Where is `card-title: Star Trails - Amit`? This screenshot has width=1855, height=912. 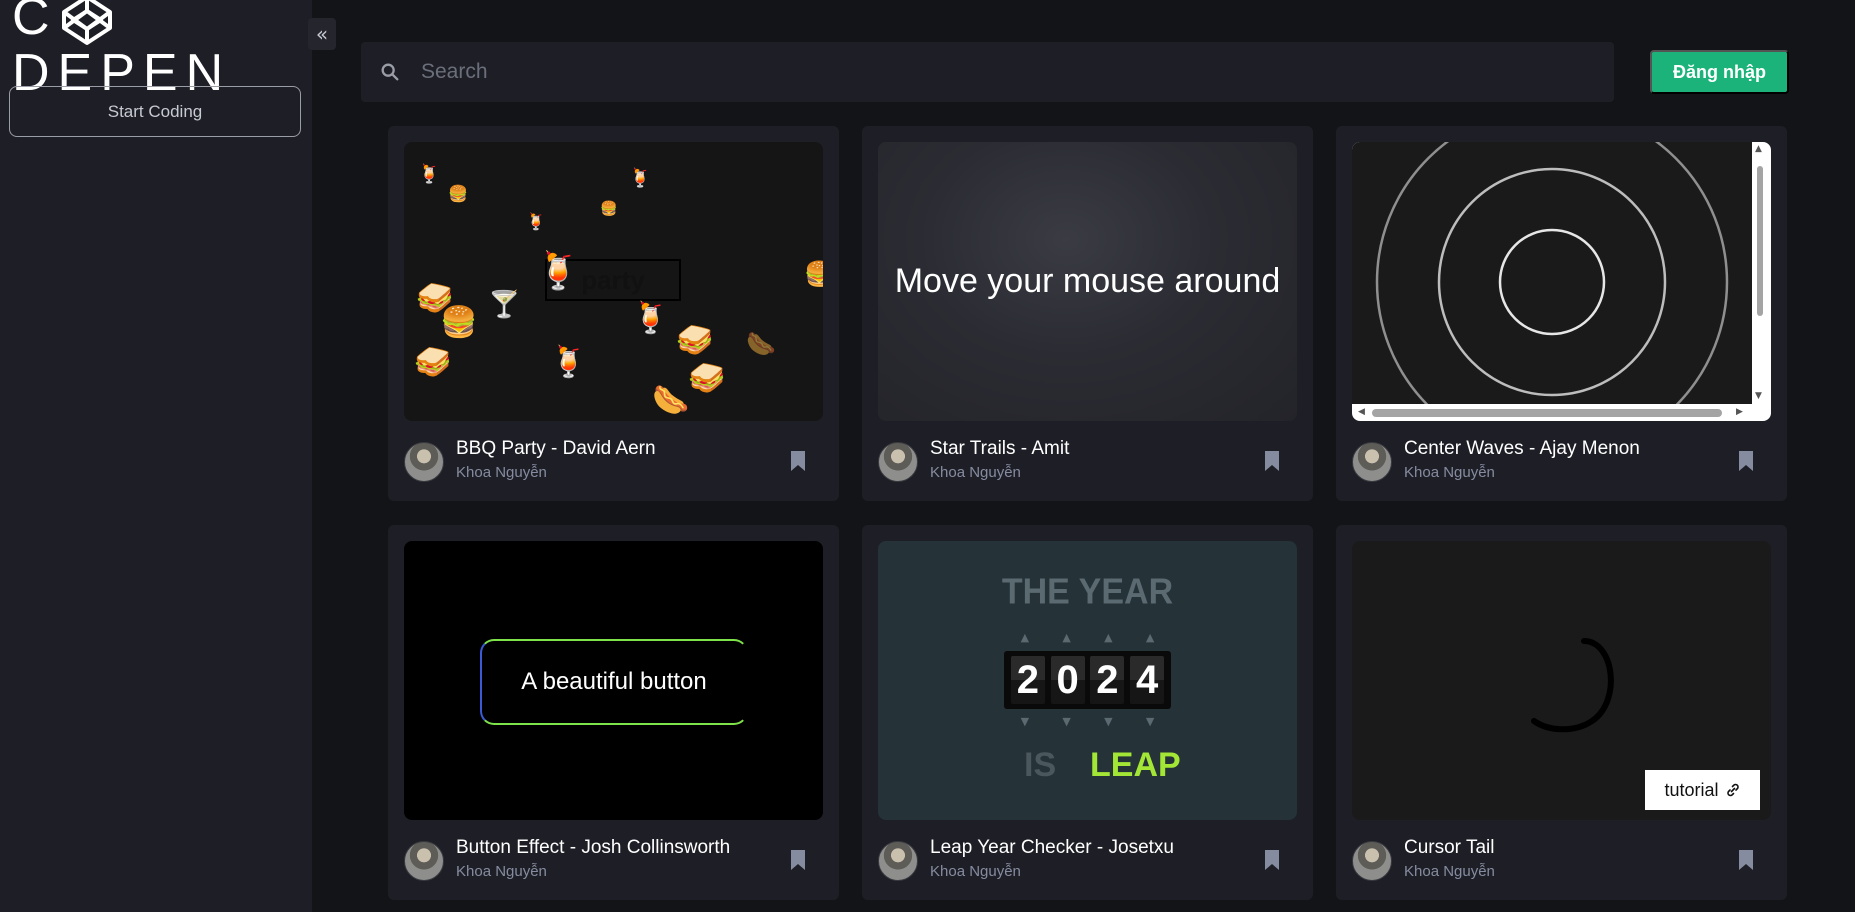
card-title: Star Trails - Amit is located at coordinates (999, 449).